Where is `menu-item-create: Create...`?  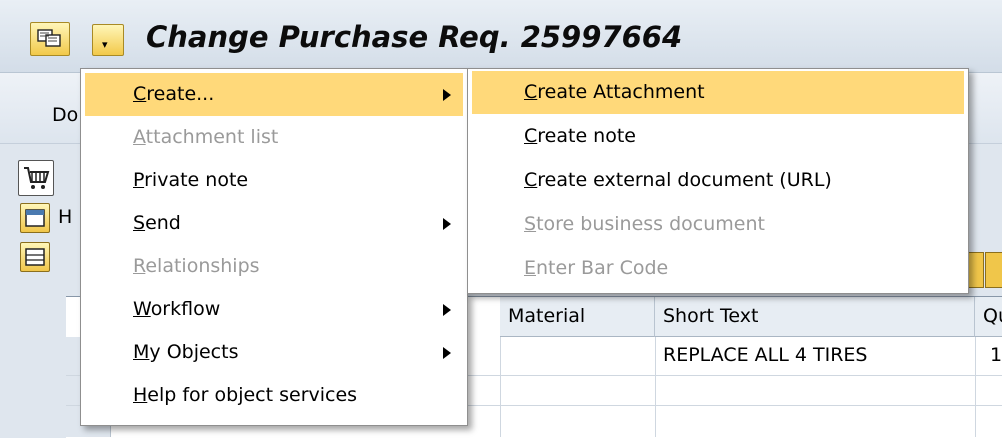 menu-item-create: Create... is located at coordinates (274, 94).